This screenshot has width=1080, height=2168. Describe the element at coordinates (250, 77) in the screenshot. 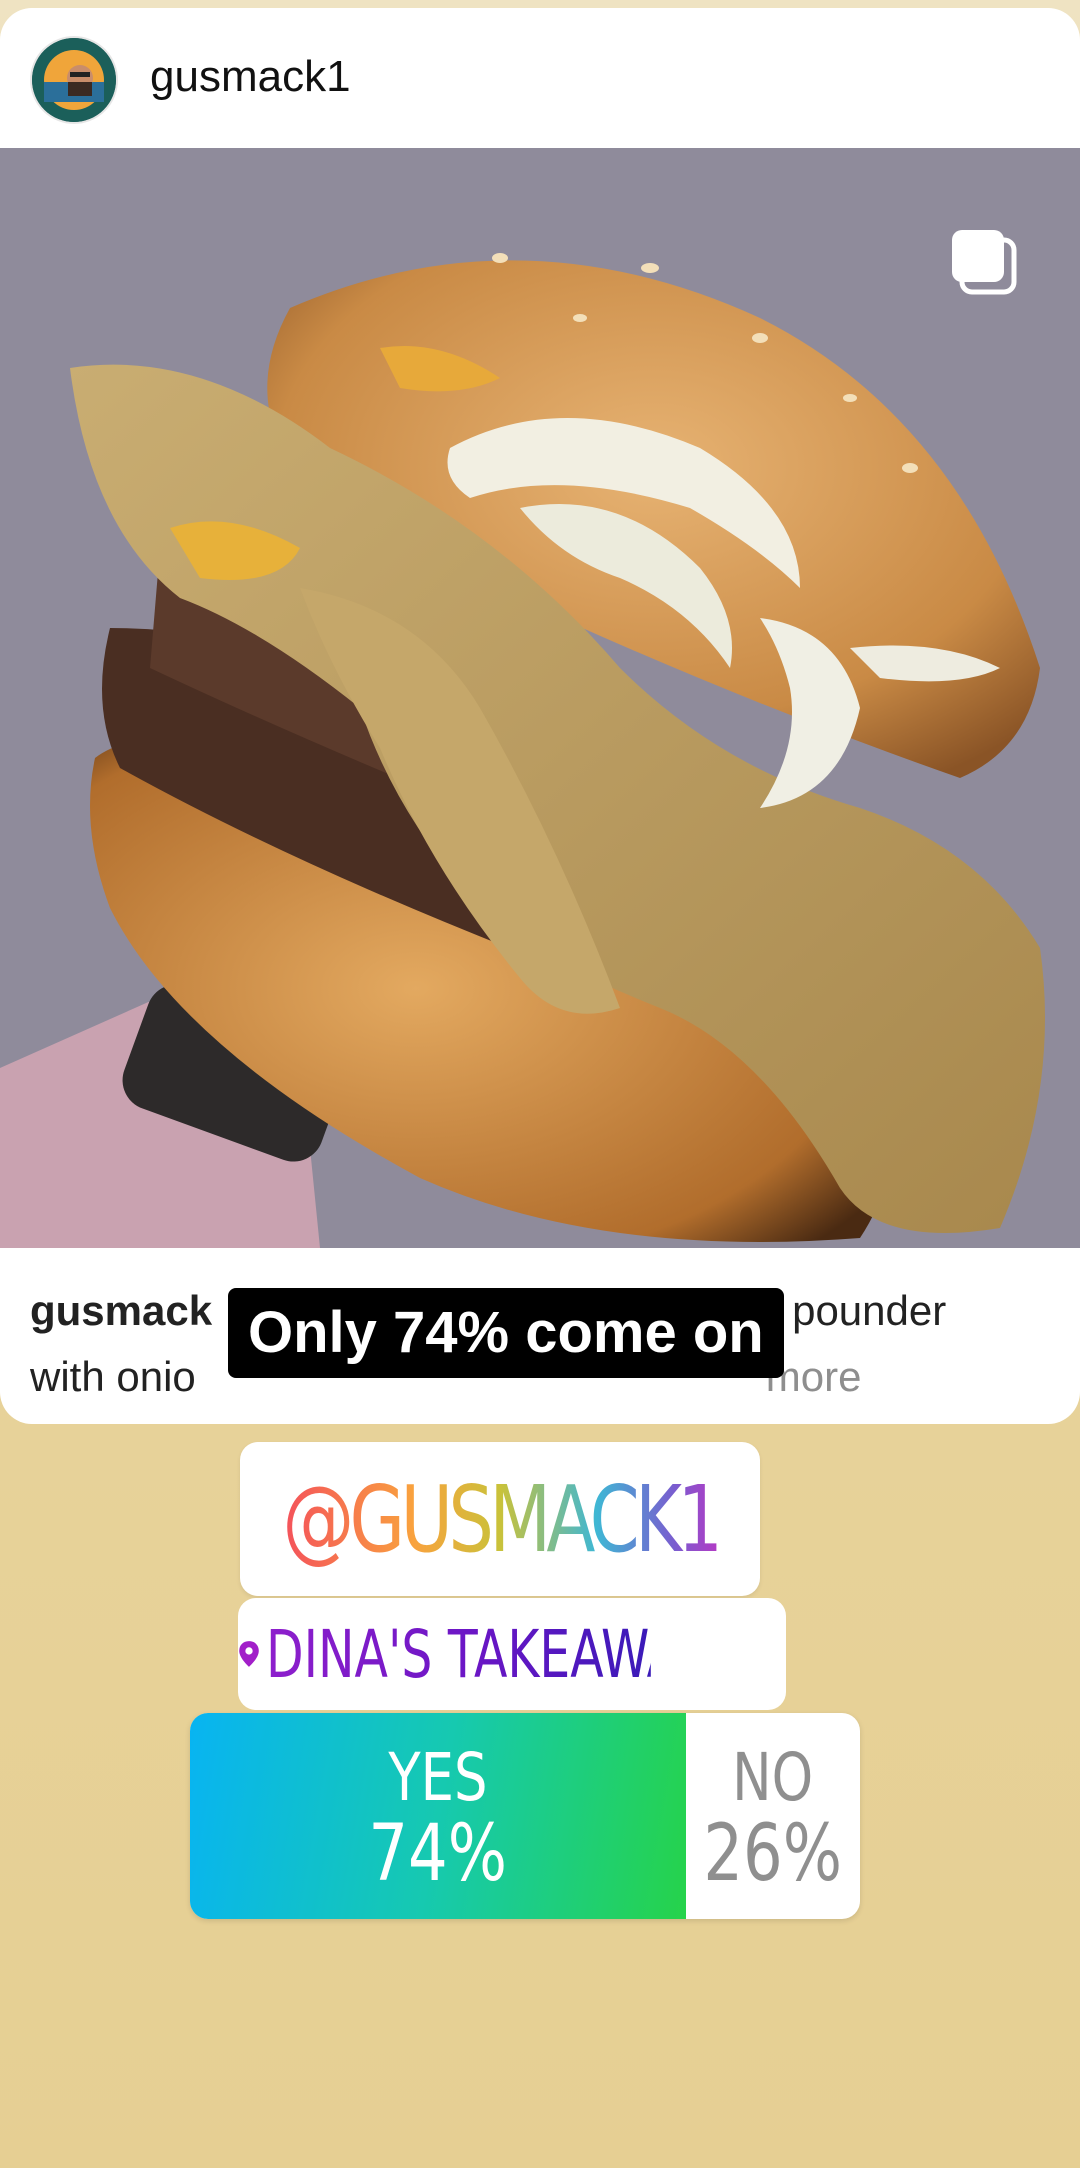

I see `post-username: gusmack1` at that location.